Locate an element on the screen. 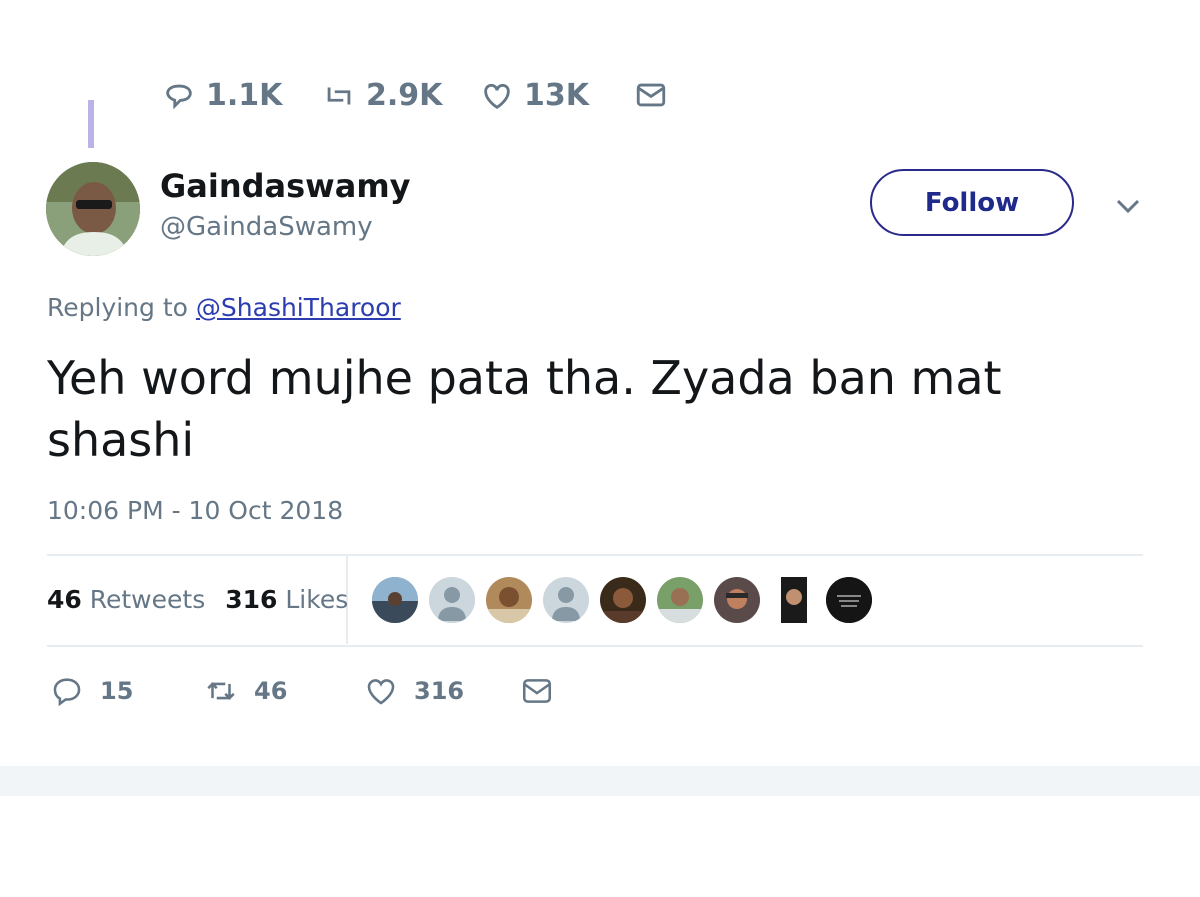 This screenshot has width=1200, height=897. direct-message-action is located at coordinates (537, 691).